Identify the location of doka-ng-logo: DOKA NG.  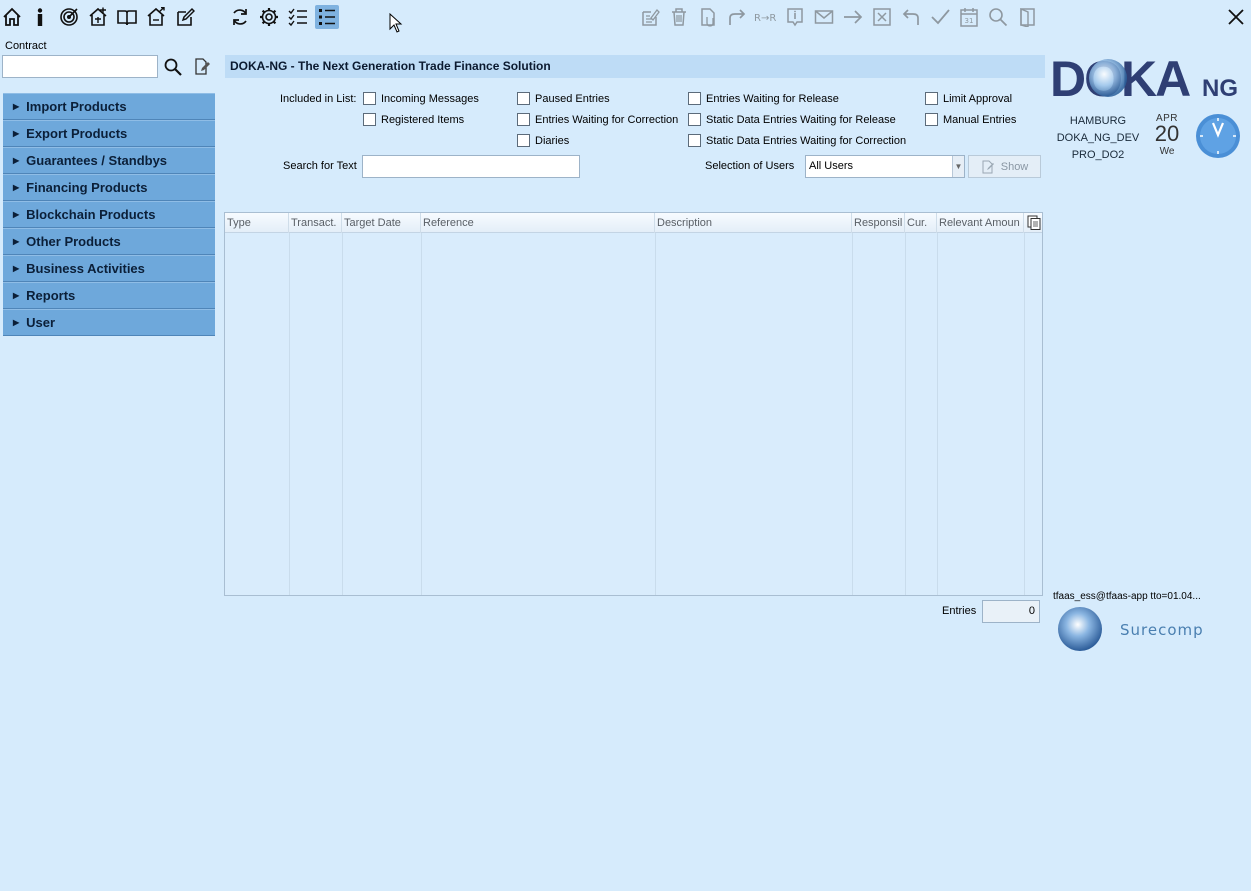
(1144, 77).